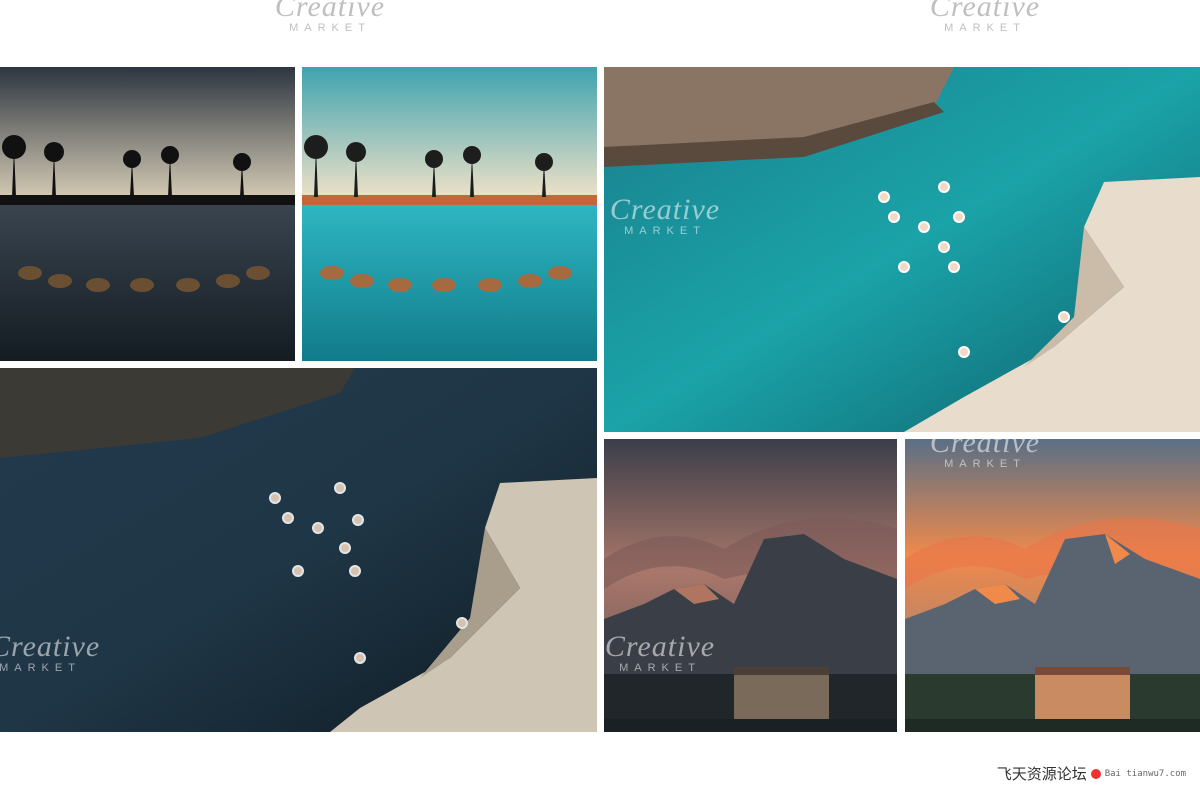 The width and height of the screenshot is (1200, 800). Describe the element at coordinates (1041, 774) in the screenshot. I see `site-watermark-name: 飞天资源论坛` at that location.